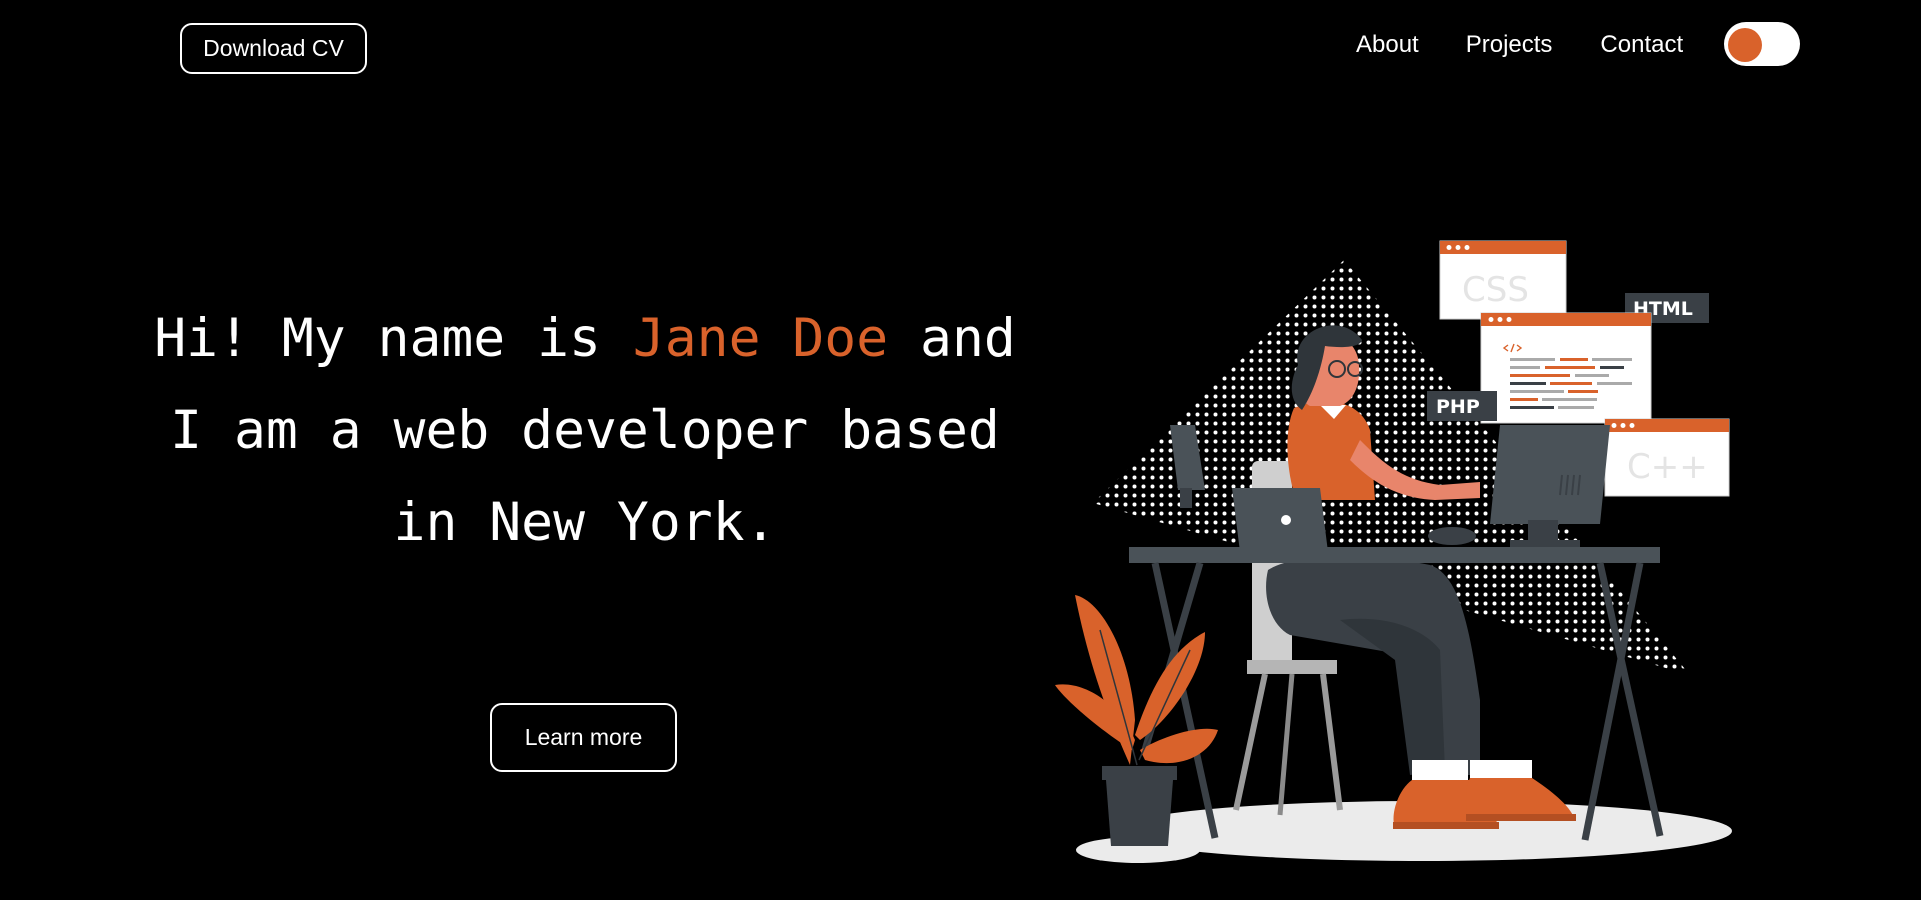  Describe the element at coordinates (1509, 45) in the screenshot. I see `nav-link-projects: Projects` at that location.